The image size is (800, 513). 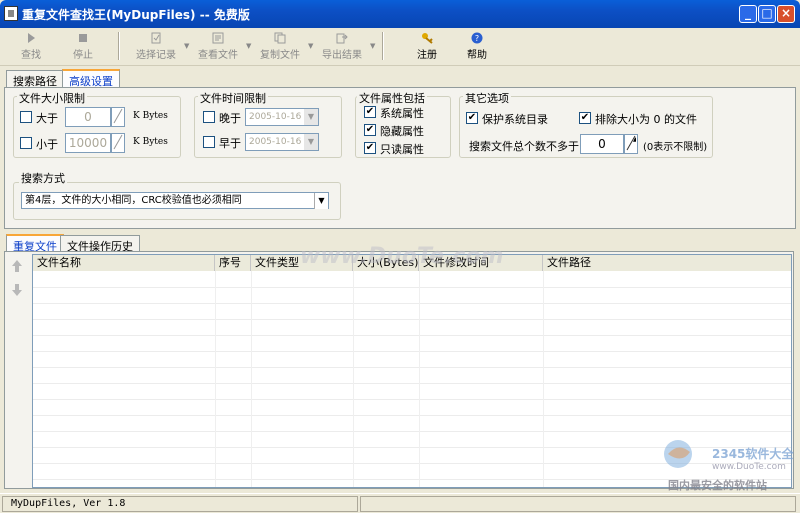 I want to click on stop-button-label: 停止, so click(x=83, y=55).